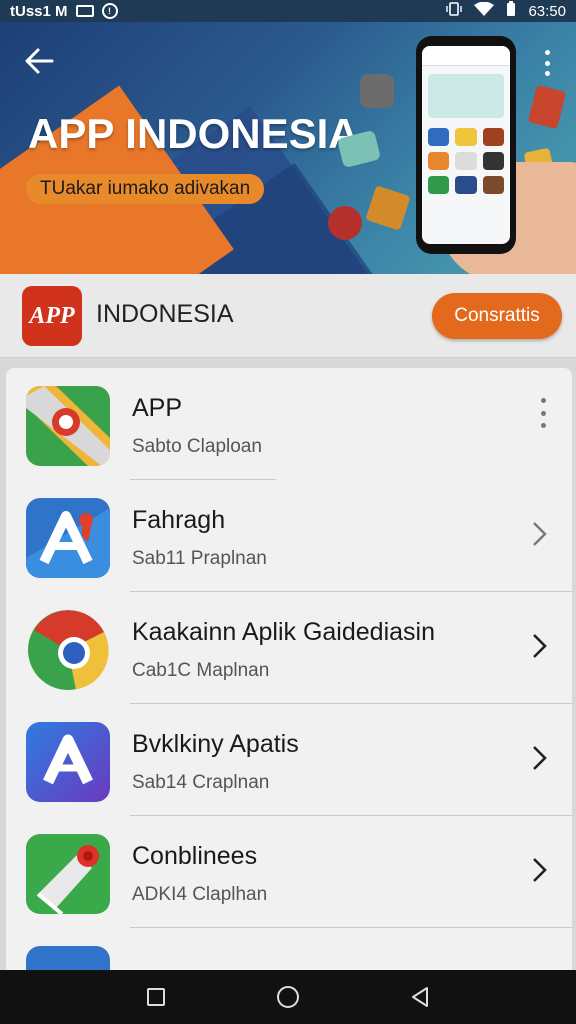 The height and width of the screenshot is (1024, 576). I want to click on floating-box-icon, so click(388, 208).